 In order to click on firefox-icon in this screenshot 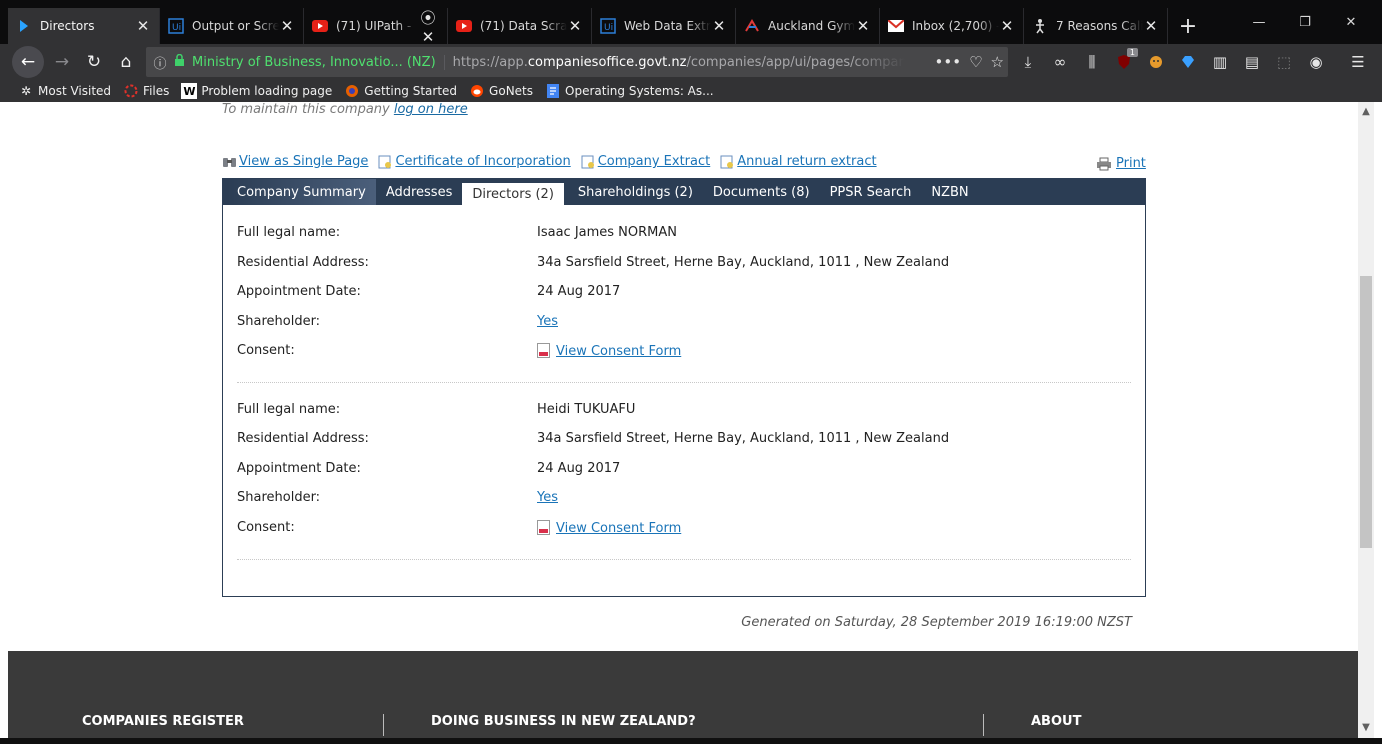, I will do `click(352, 91)`.